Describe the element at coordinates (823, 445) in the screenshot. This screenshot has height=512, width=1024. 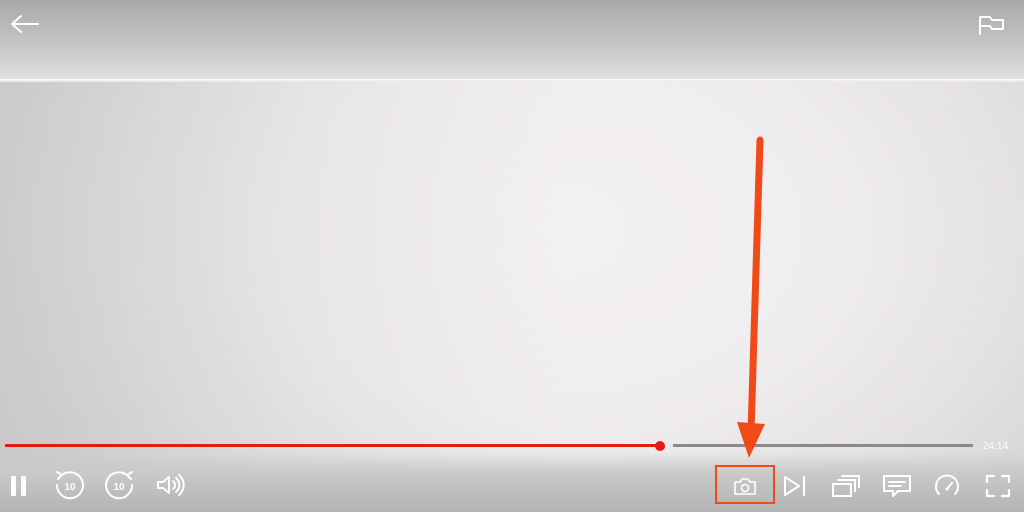
I see `progress-remaining` at that location.